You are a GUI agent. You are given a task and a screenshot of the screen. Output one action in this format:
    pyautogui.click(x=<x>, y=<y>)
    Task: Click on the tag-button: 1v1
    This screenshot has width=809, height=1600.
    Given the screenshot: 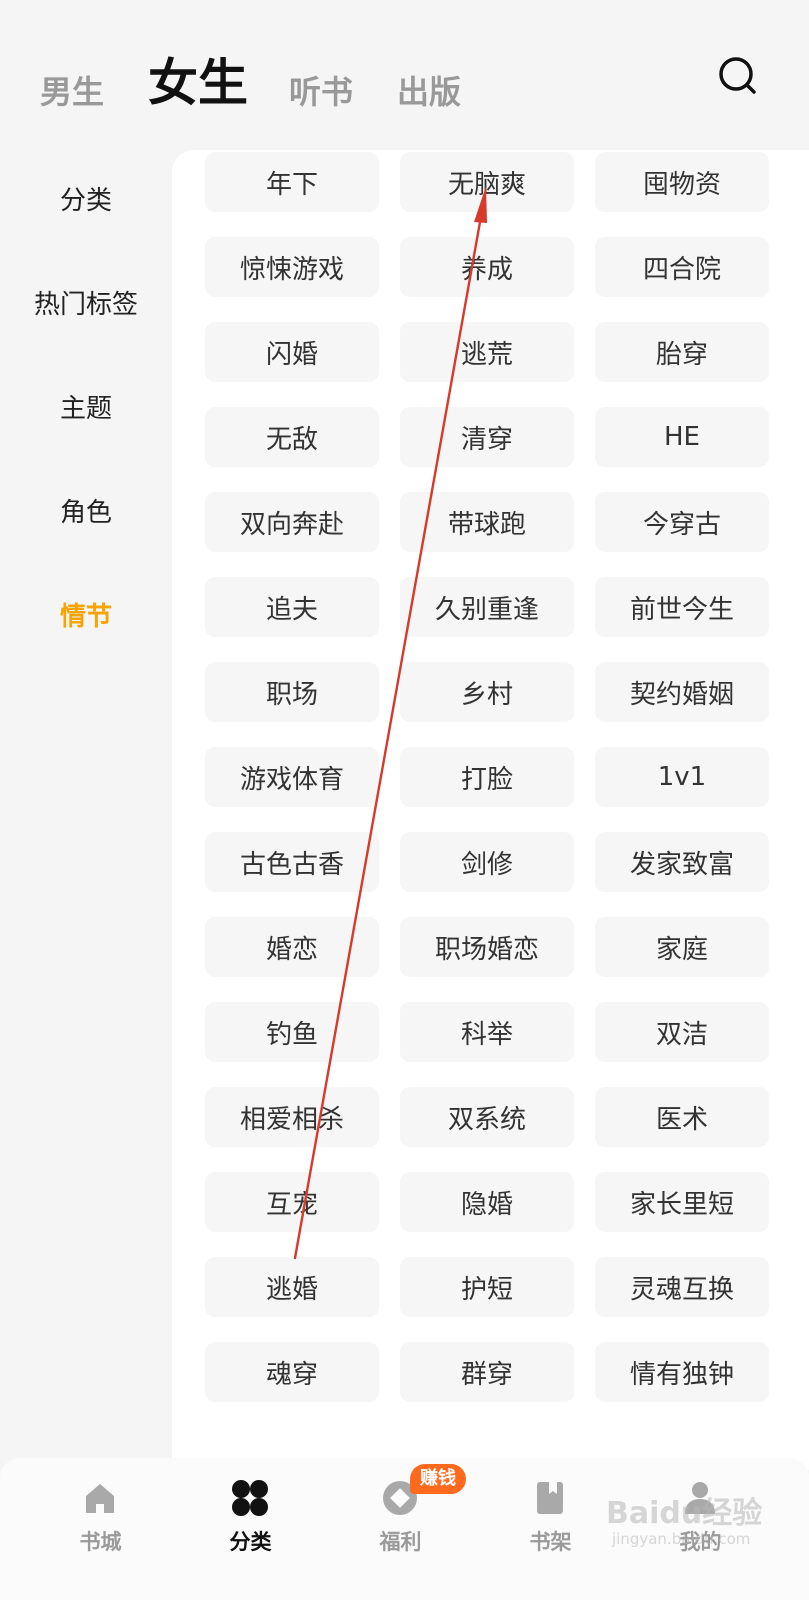 What is the action you would take?
    pyautogui.click(x=682, y=777)
    